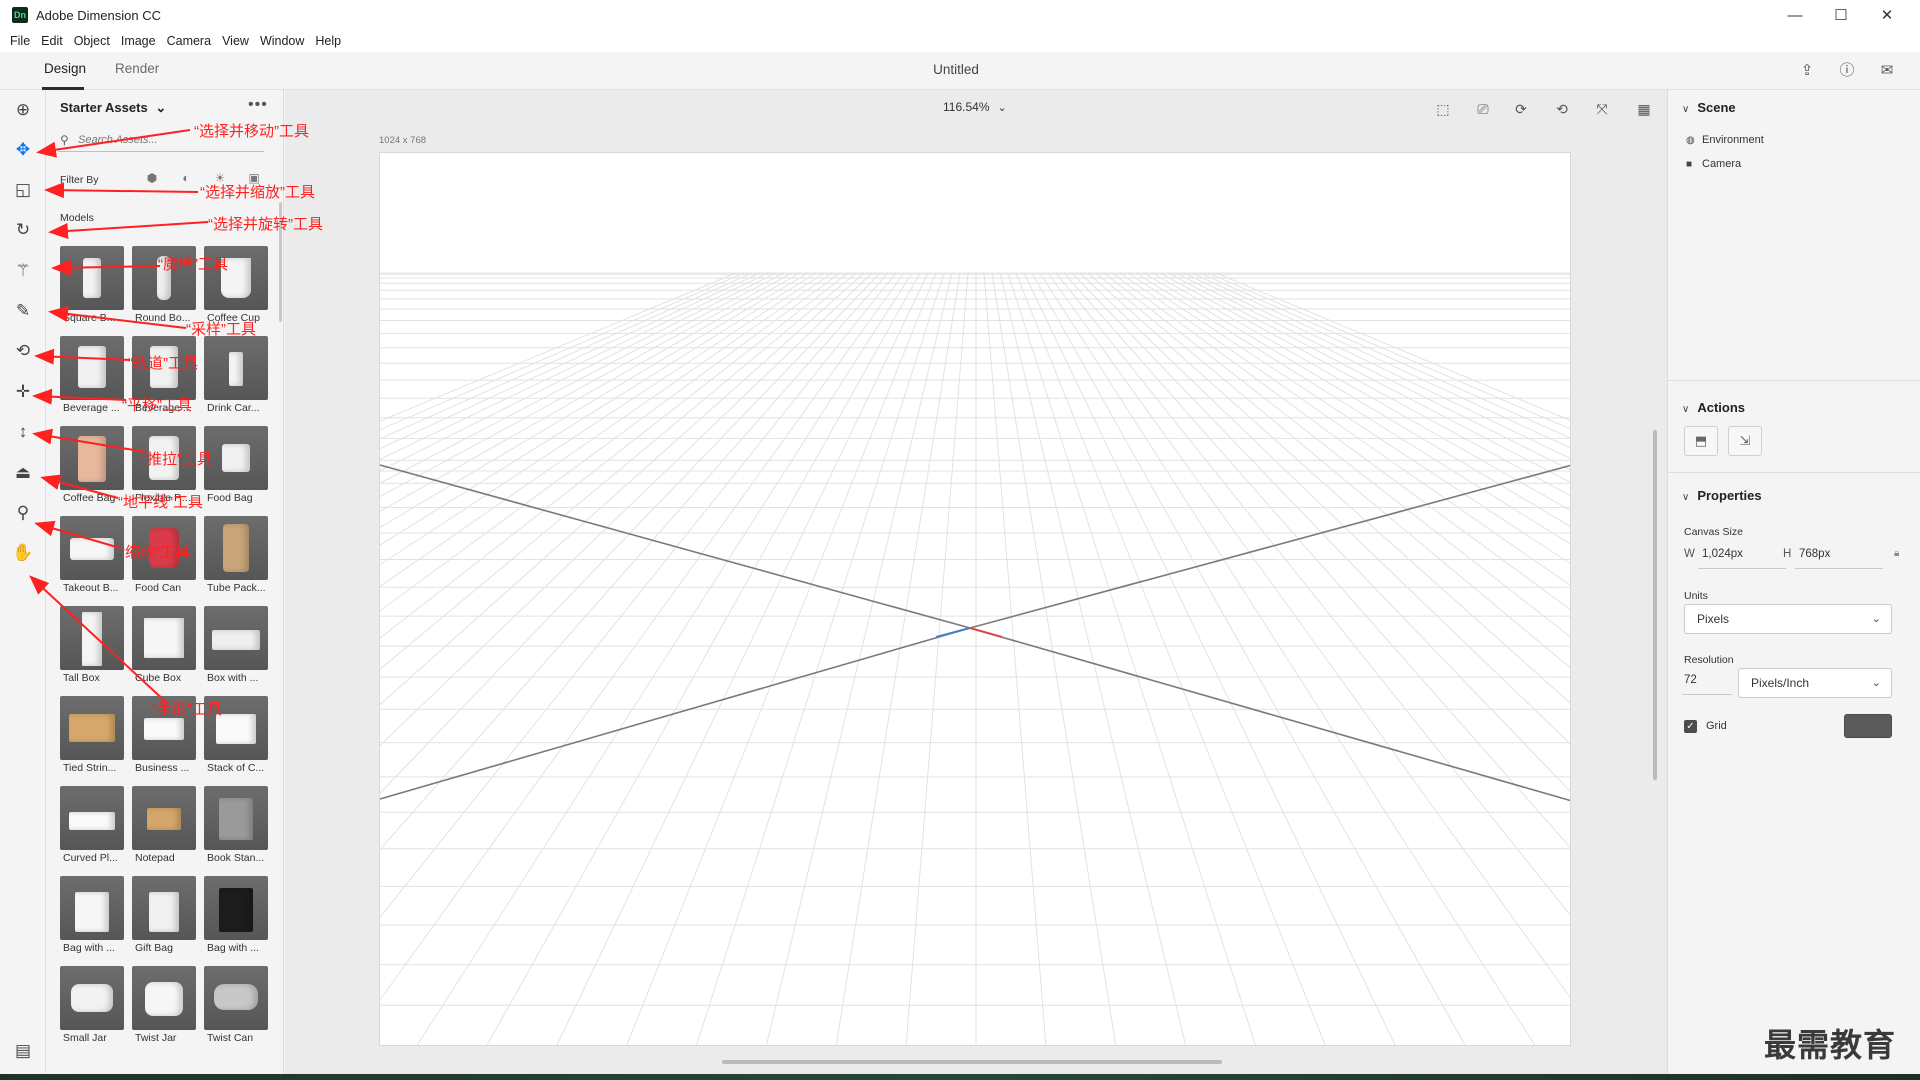 The image size is (1920, 1080). I want to click on menu-edit: Edit, so click(52, 41).